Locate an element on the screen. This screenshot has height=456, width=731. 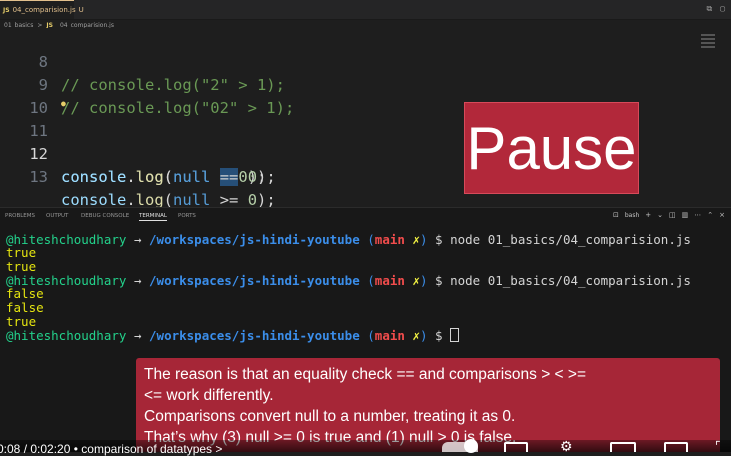
chapter-title: comparison of datatypes is located at coordinates (146, 449).